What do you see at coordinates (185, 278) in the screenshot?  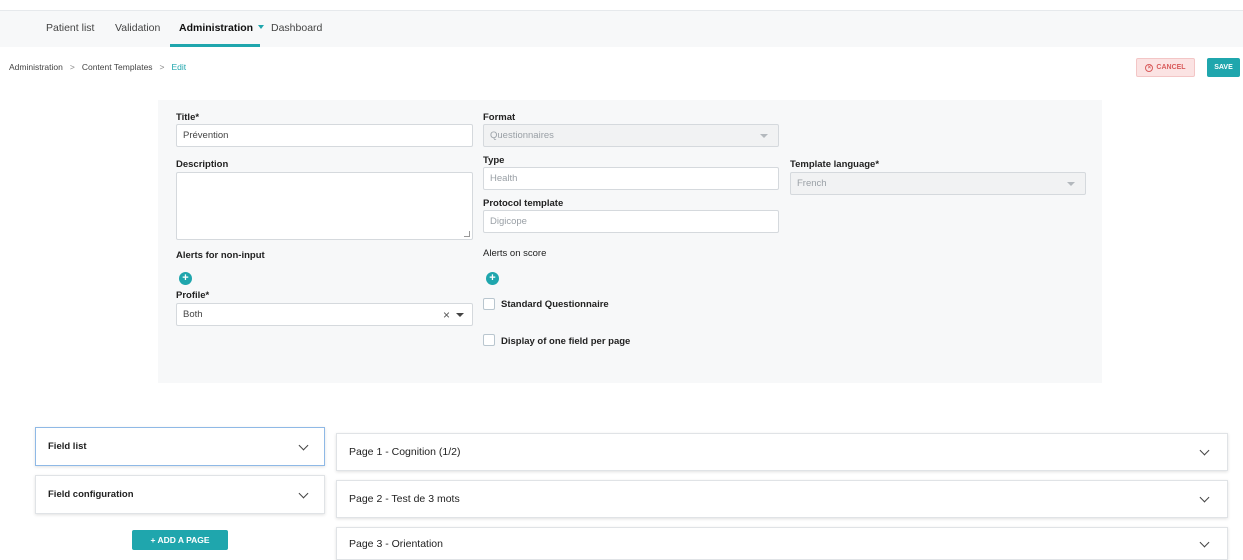 I see `add-alert-non-input-icon: +` at bounding box center [185, 278].